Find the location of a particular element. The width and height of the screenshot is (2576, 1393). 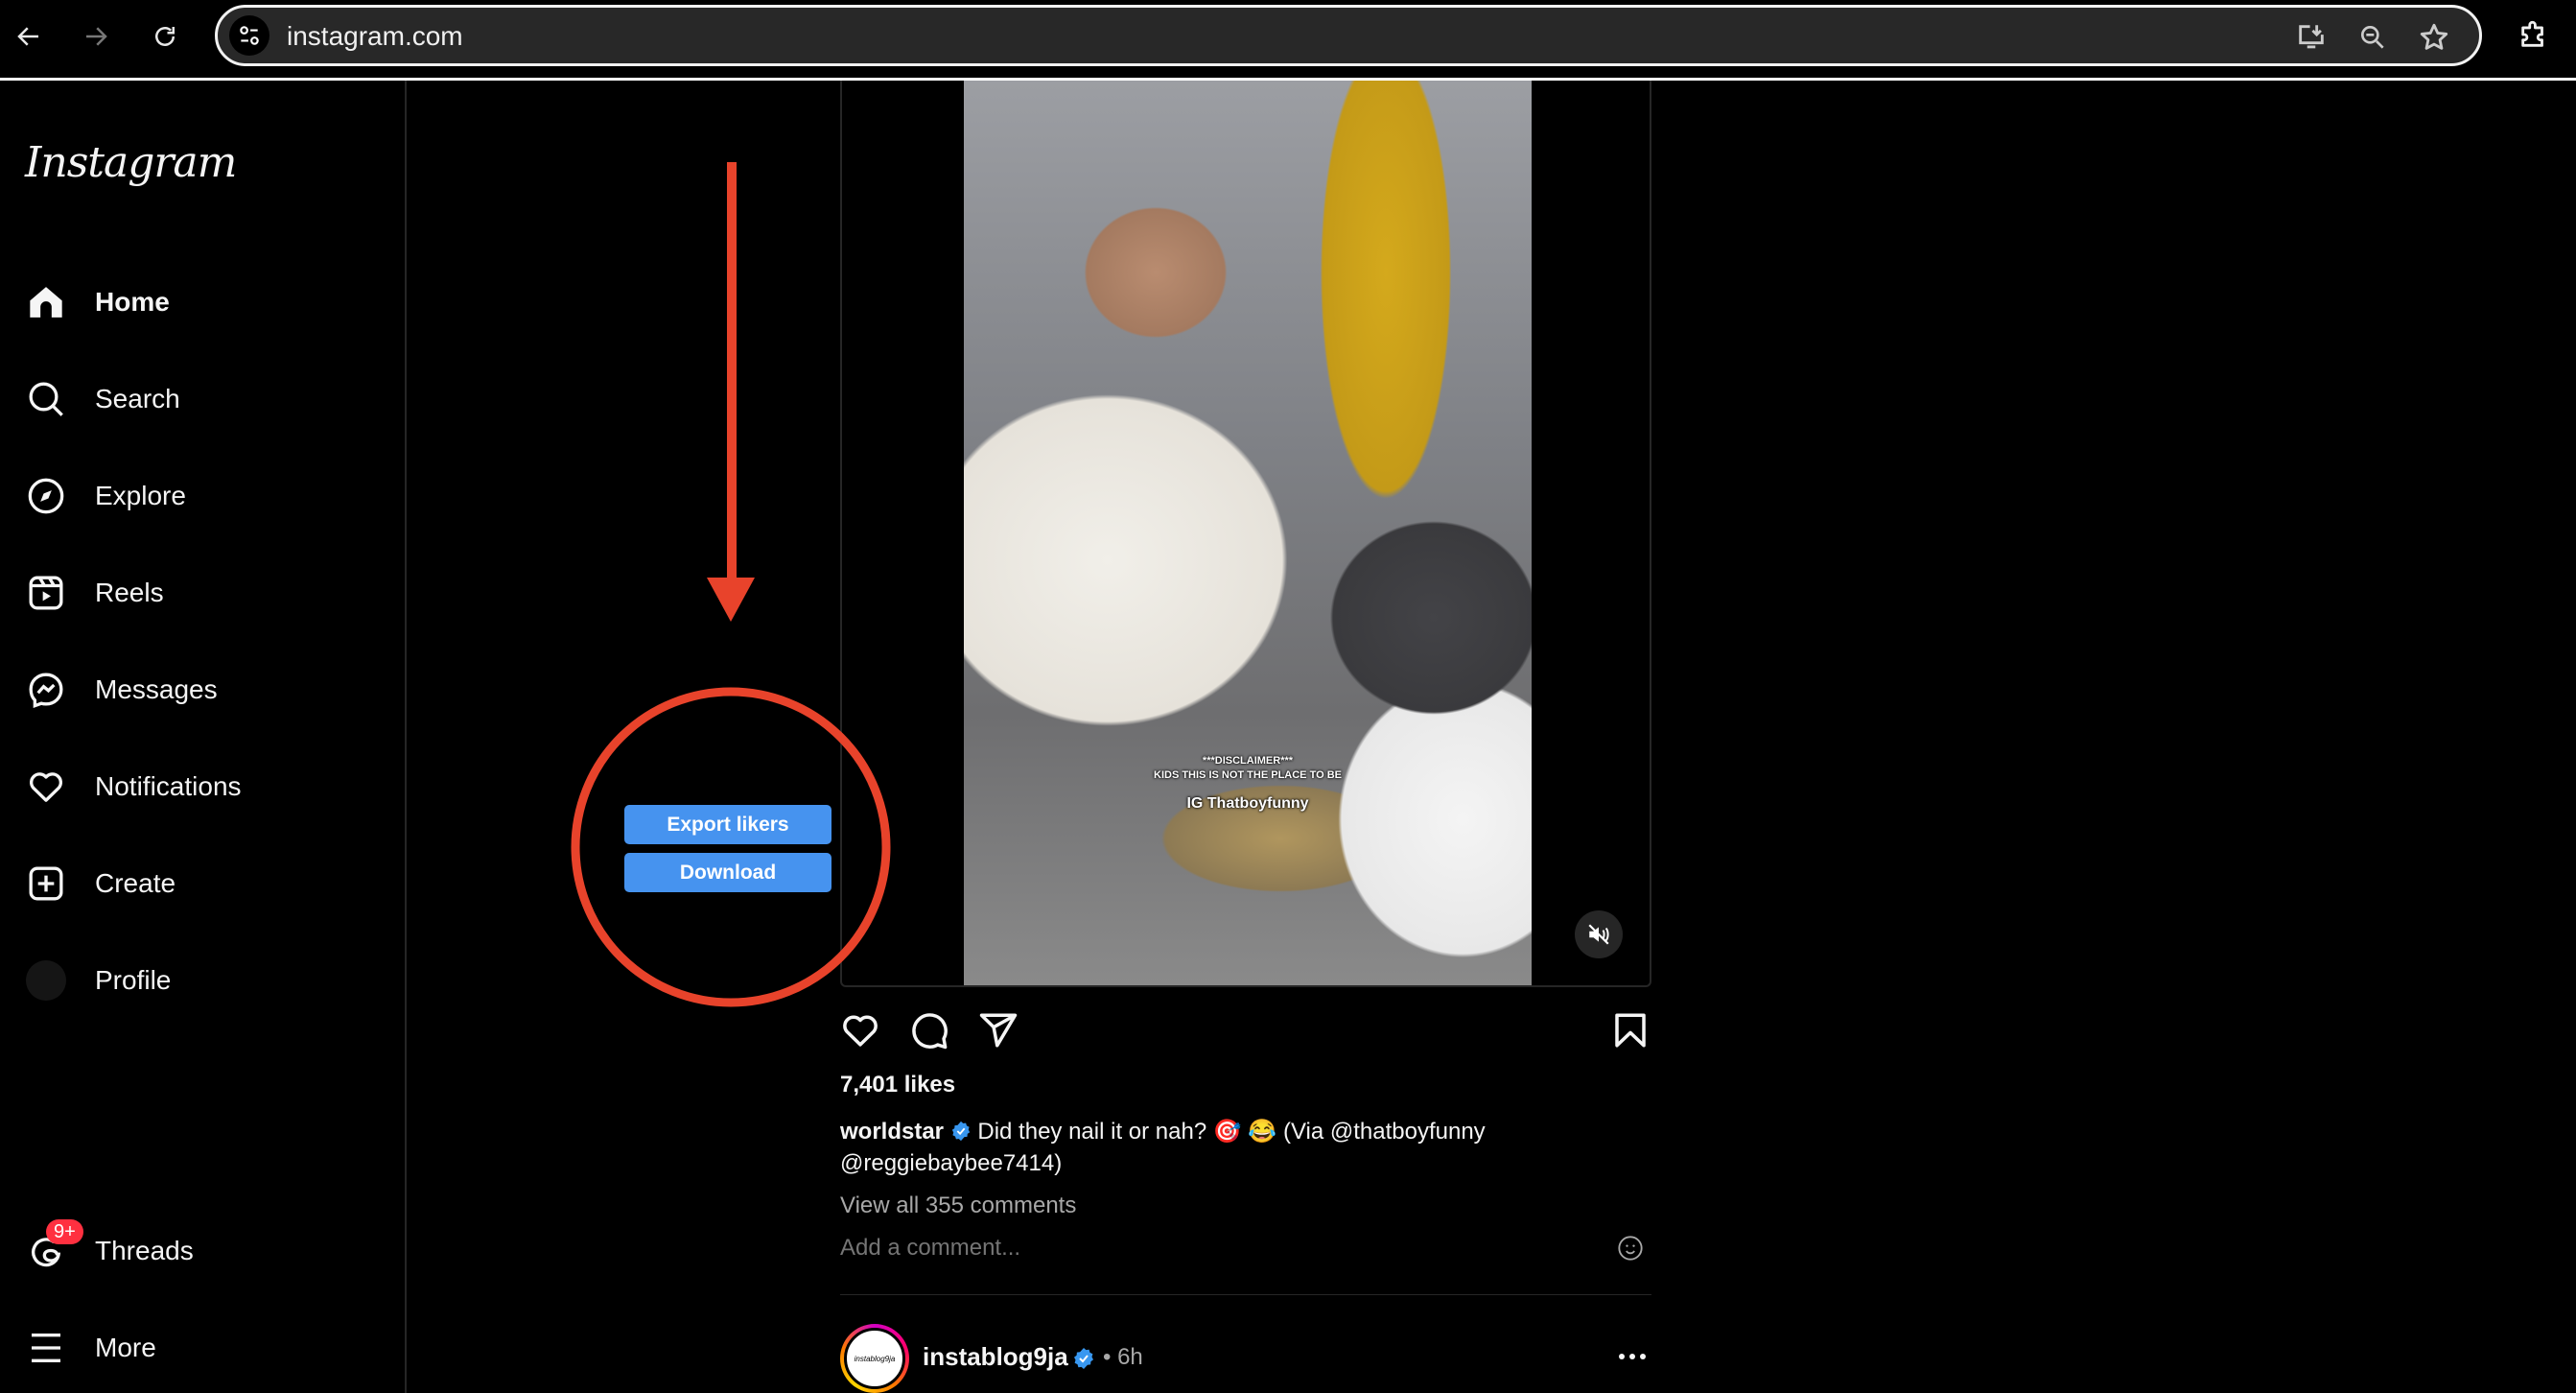

forward-button is located at coordinates (96, 36).